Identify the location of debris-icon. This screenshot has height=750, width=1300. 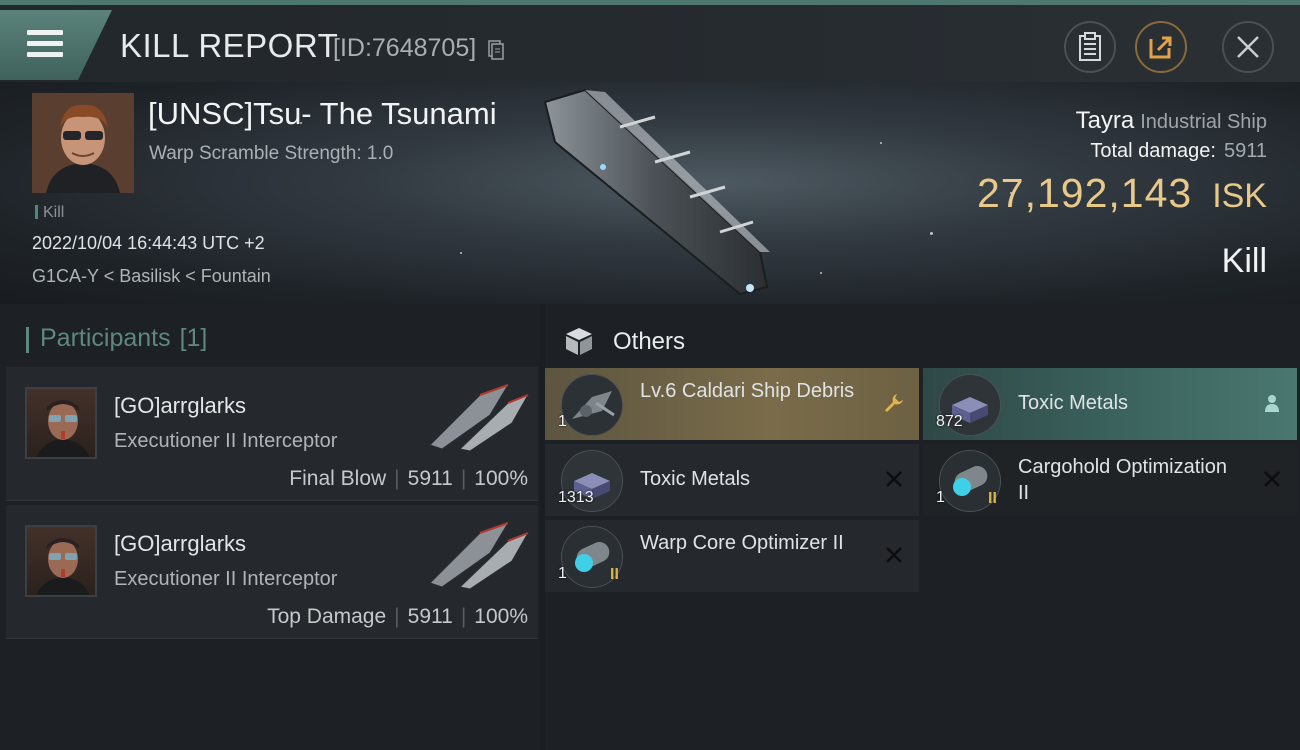
(592, 405).